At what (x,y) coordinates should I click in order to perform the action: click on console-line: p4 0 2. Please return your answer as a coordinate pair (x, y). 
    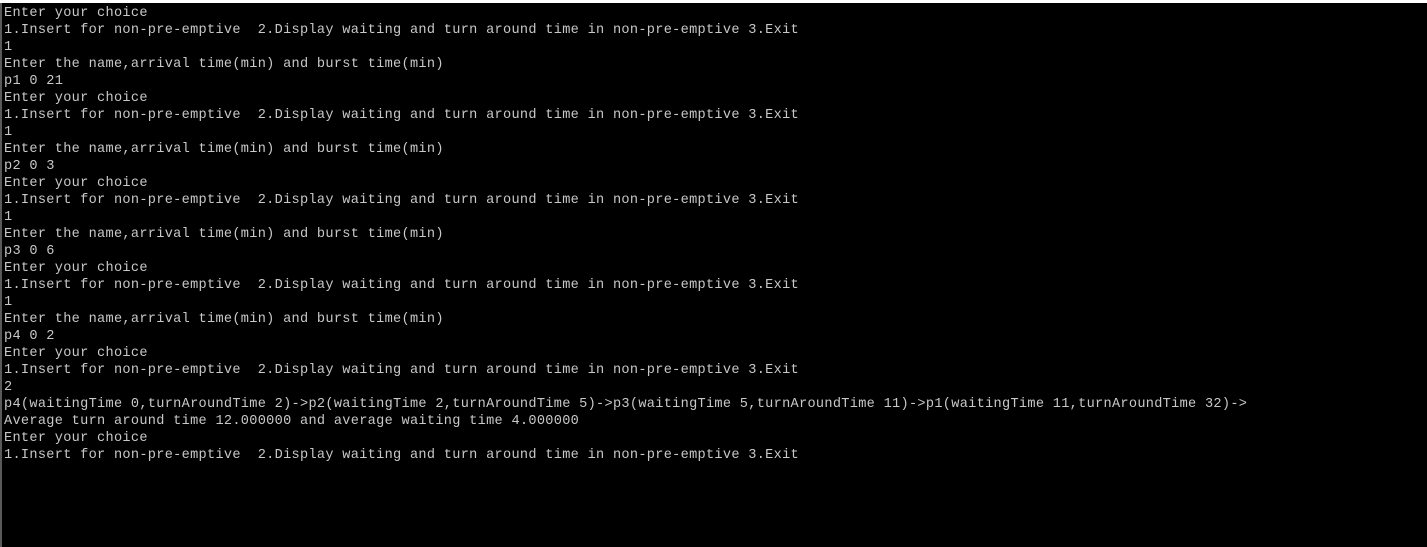
    Looking at the image, I should click on (29, 336).